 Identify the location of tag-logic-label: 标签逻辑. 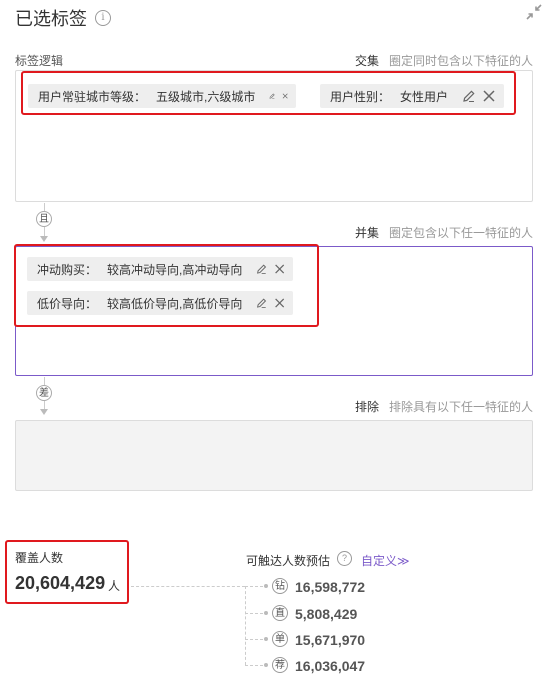
(39, 61).